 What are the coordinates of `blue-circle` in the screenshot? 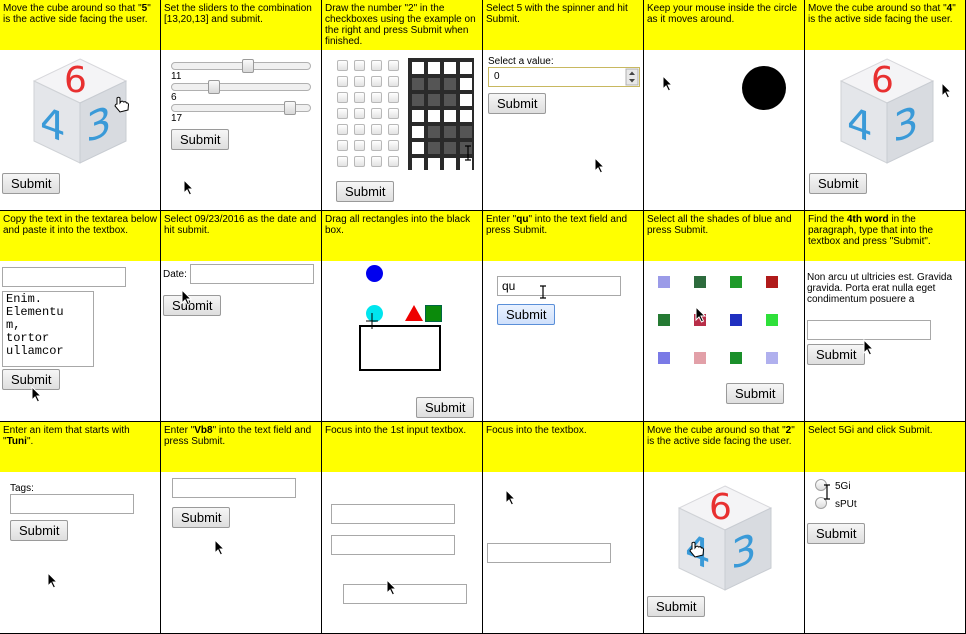 It's located at (374, 273).